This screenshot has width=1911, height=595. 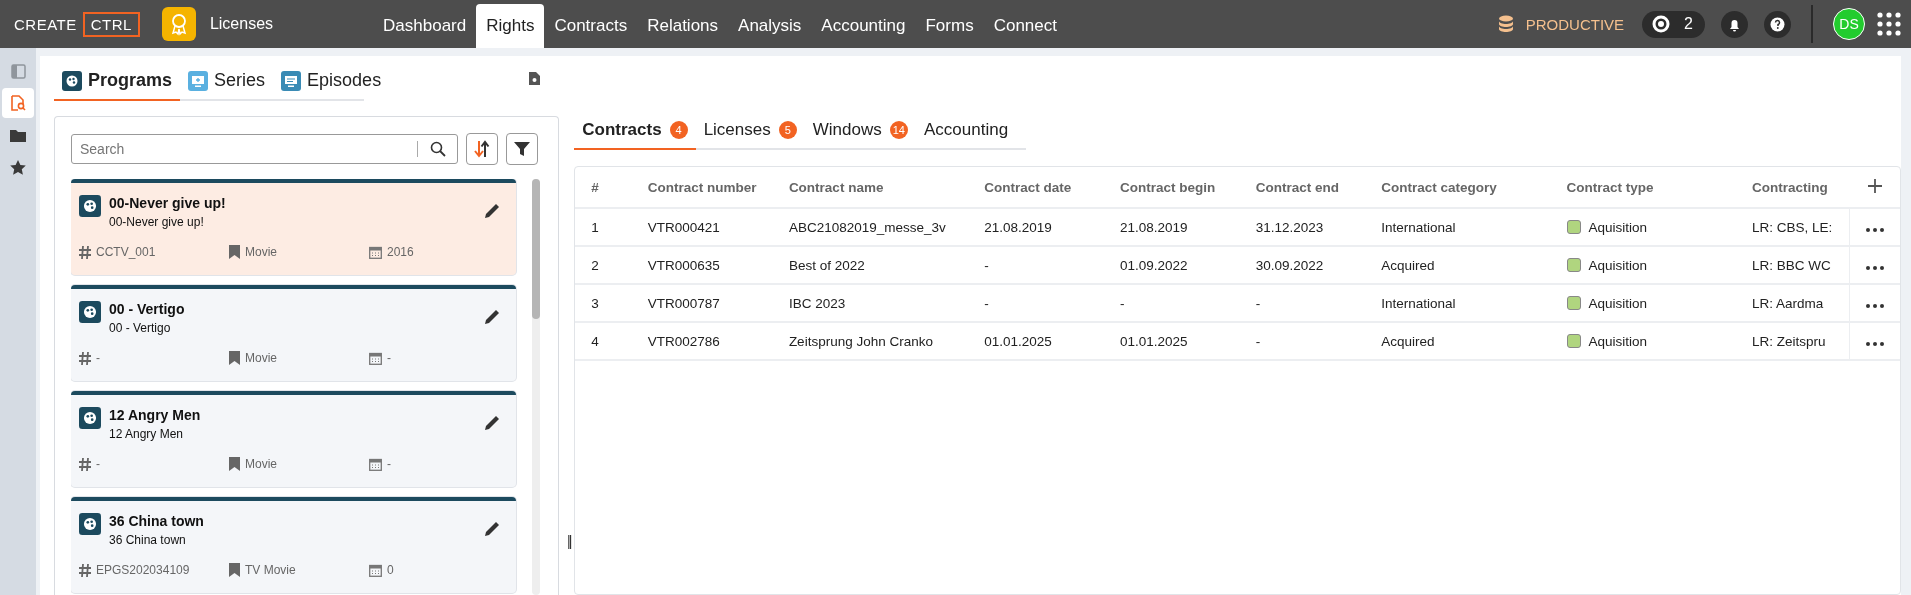 I want to click on nav-tab: Contracts, so click(x=591, y=26).